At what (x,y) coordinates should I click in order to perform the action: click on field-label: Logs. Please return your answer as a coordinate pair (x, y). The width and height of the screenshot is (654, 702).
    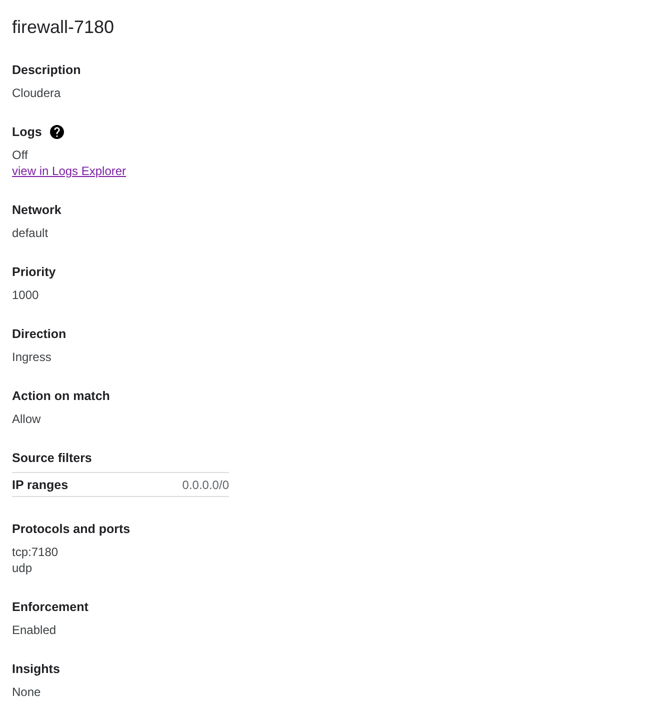
    Looking at the image, I should click on (27, 132).